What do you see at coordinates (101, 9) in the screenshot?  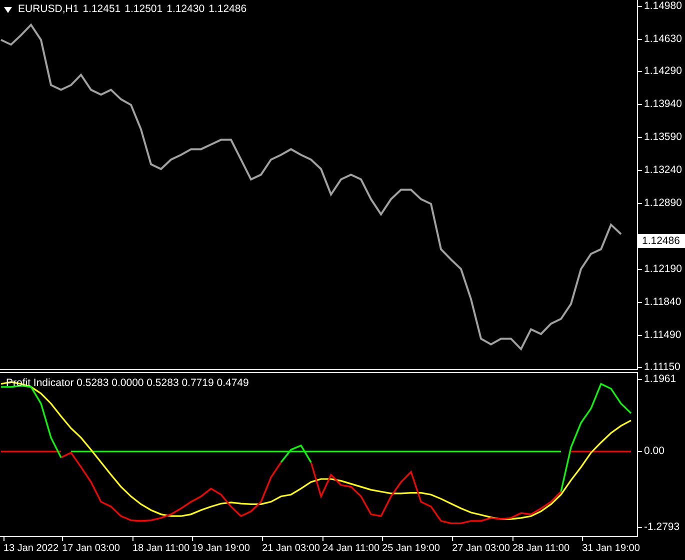 I see `price-value: 1.12451` at bounding box center [101, 9].